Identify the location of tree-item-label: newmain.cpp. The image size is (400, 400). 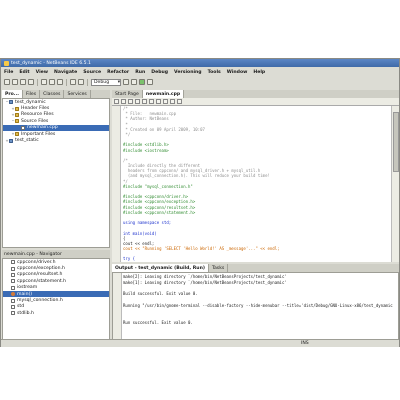
(42, 128).